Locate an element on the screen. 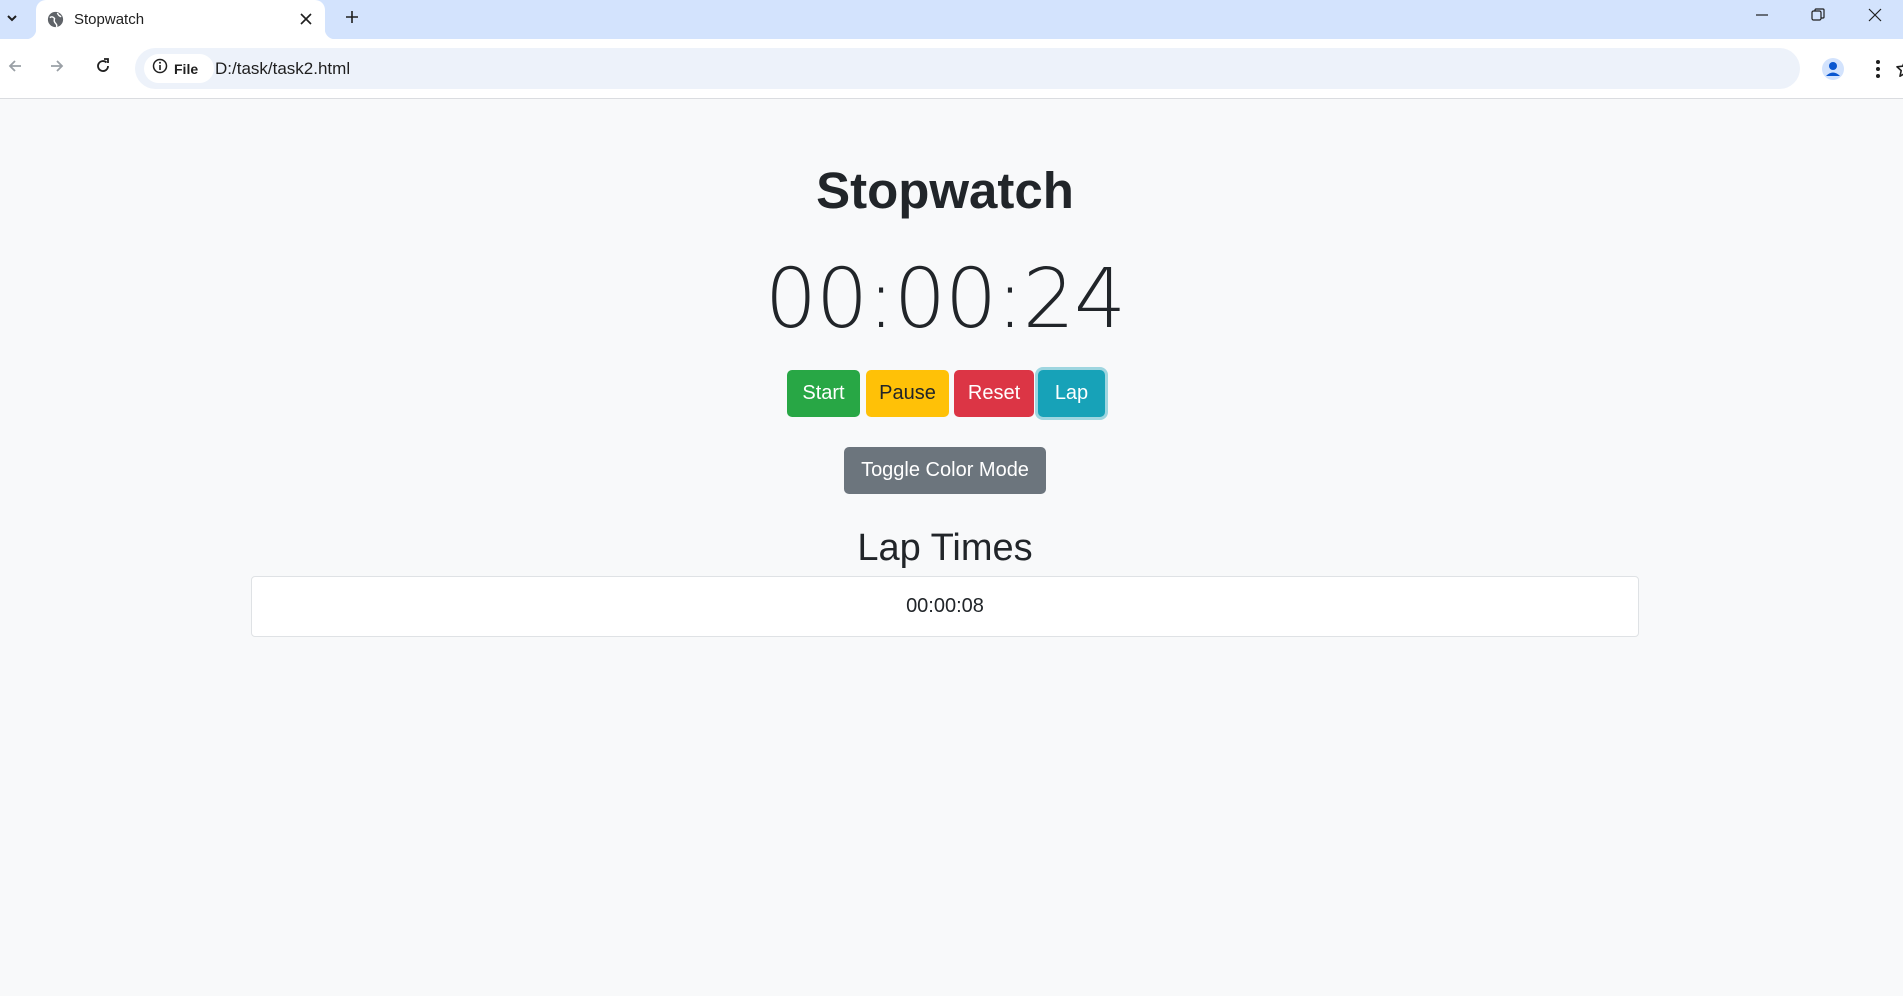 The width and height of the screenshot is (1903, 996). forward-icon is located at coordinates (57, 66).